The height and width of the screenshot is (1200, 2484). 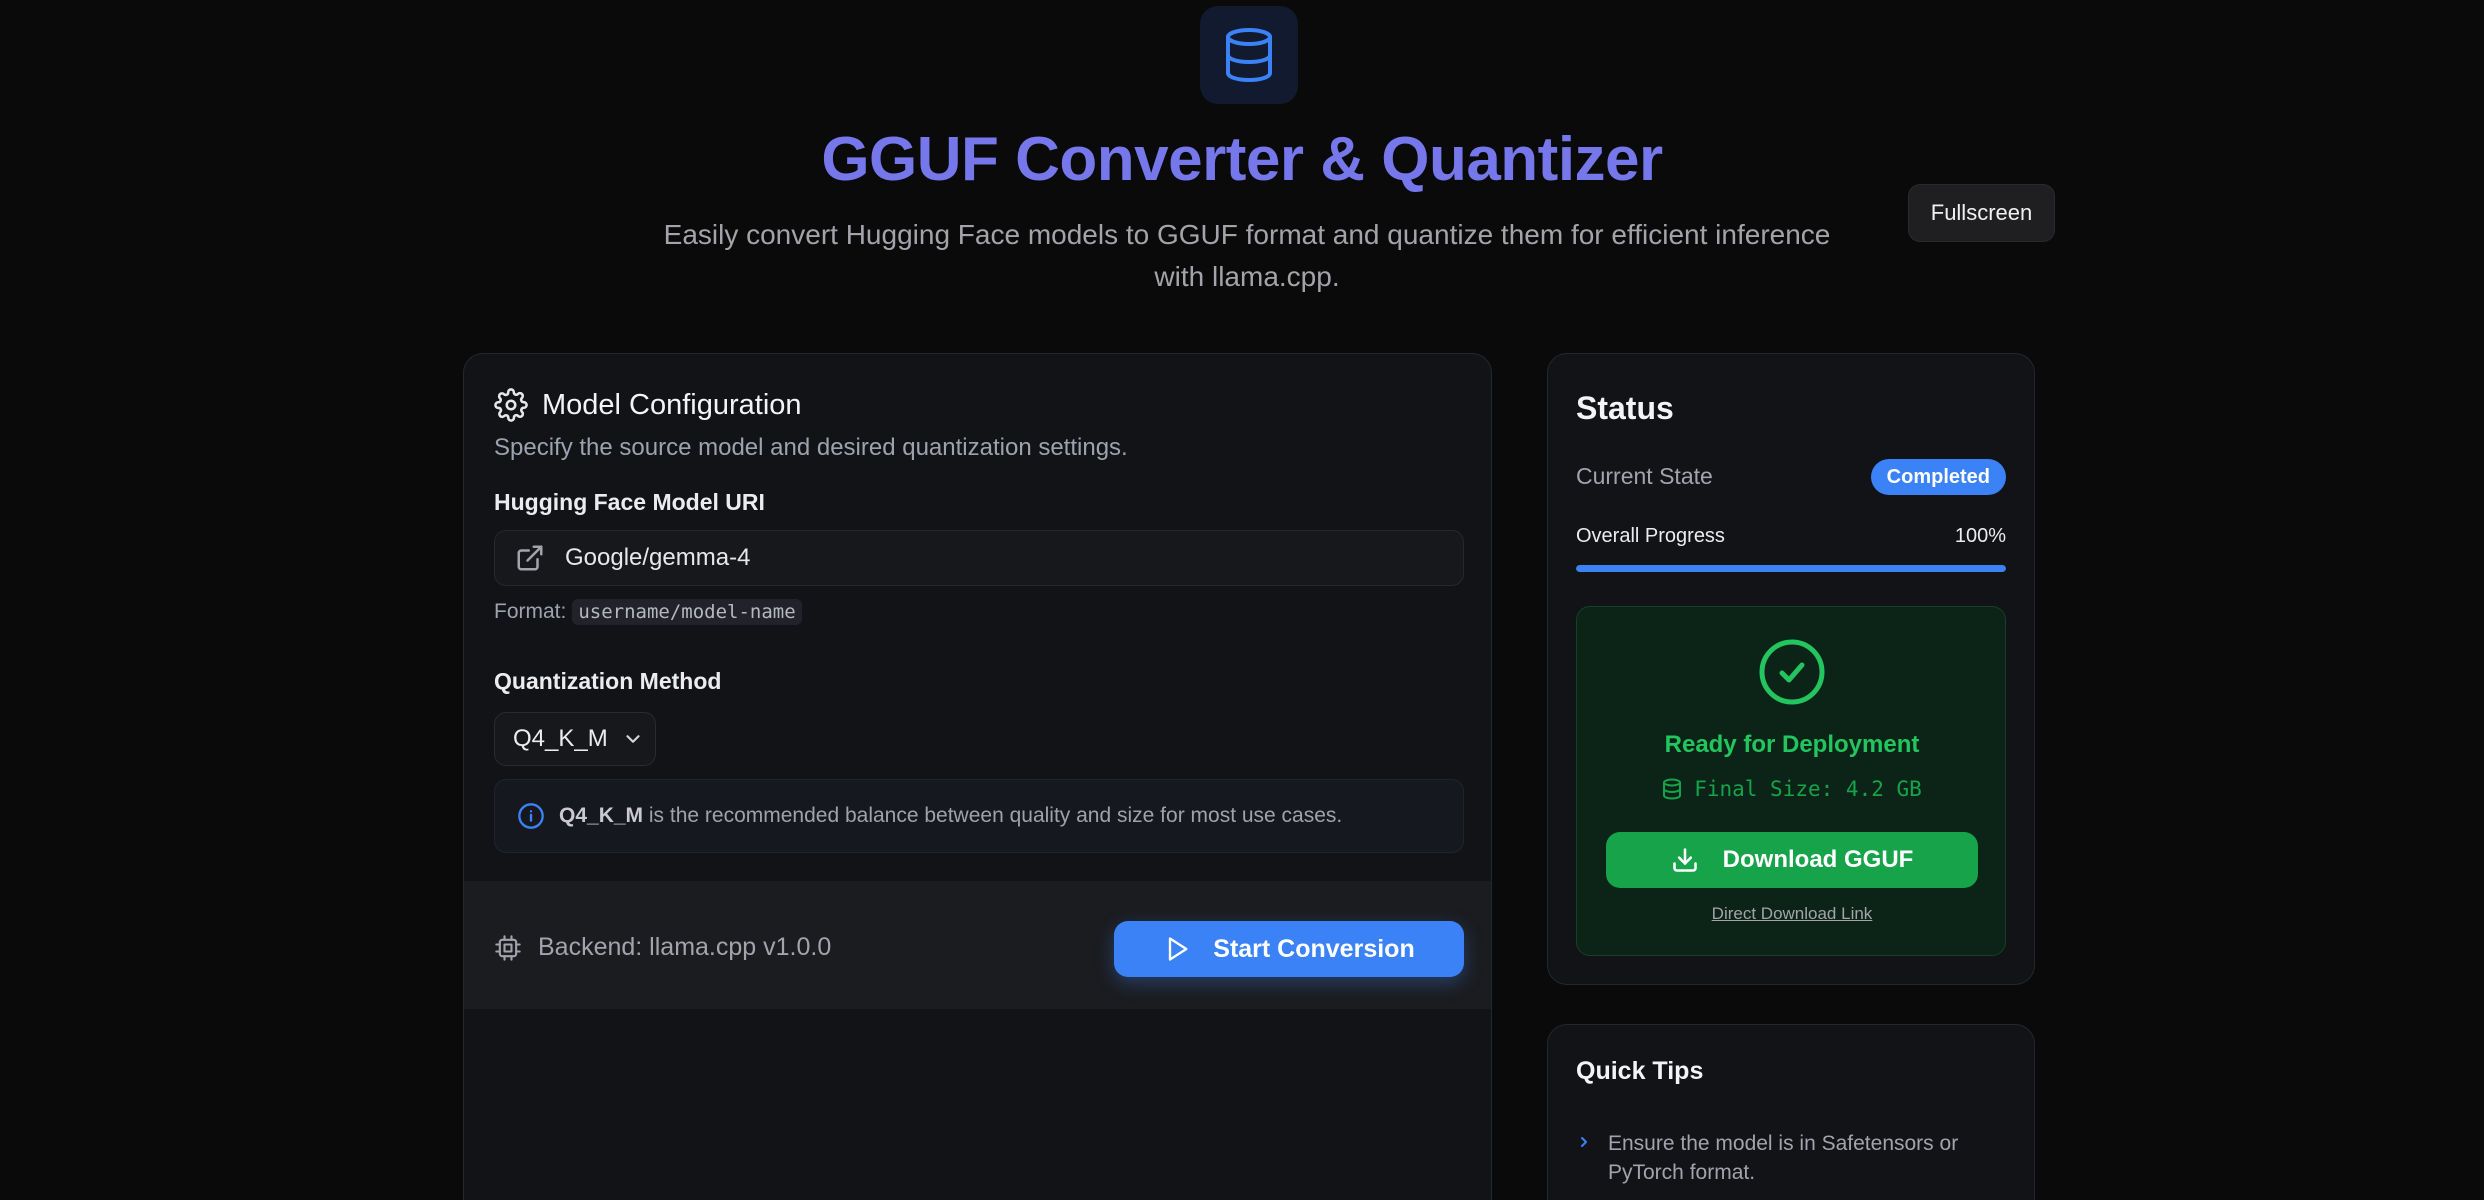 I want to click on external-link-icon, so click(x=530, y=558).